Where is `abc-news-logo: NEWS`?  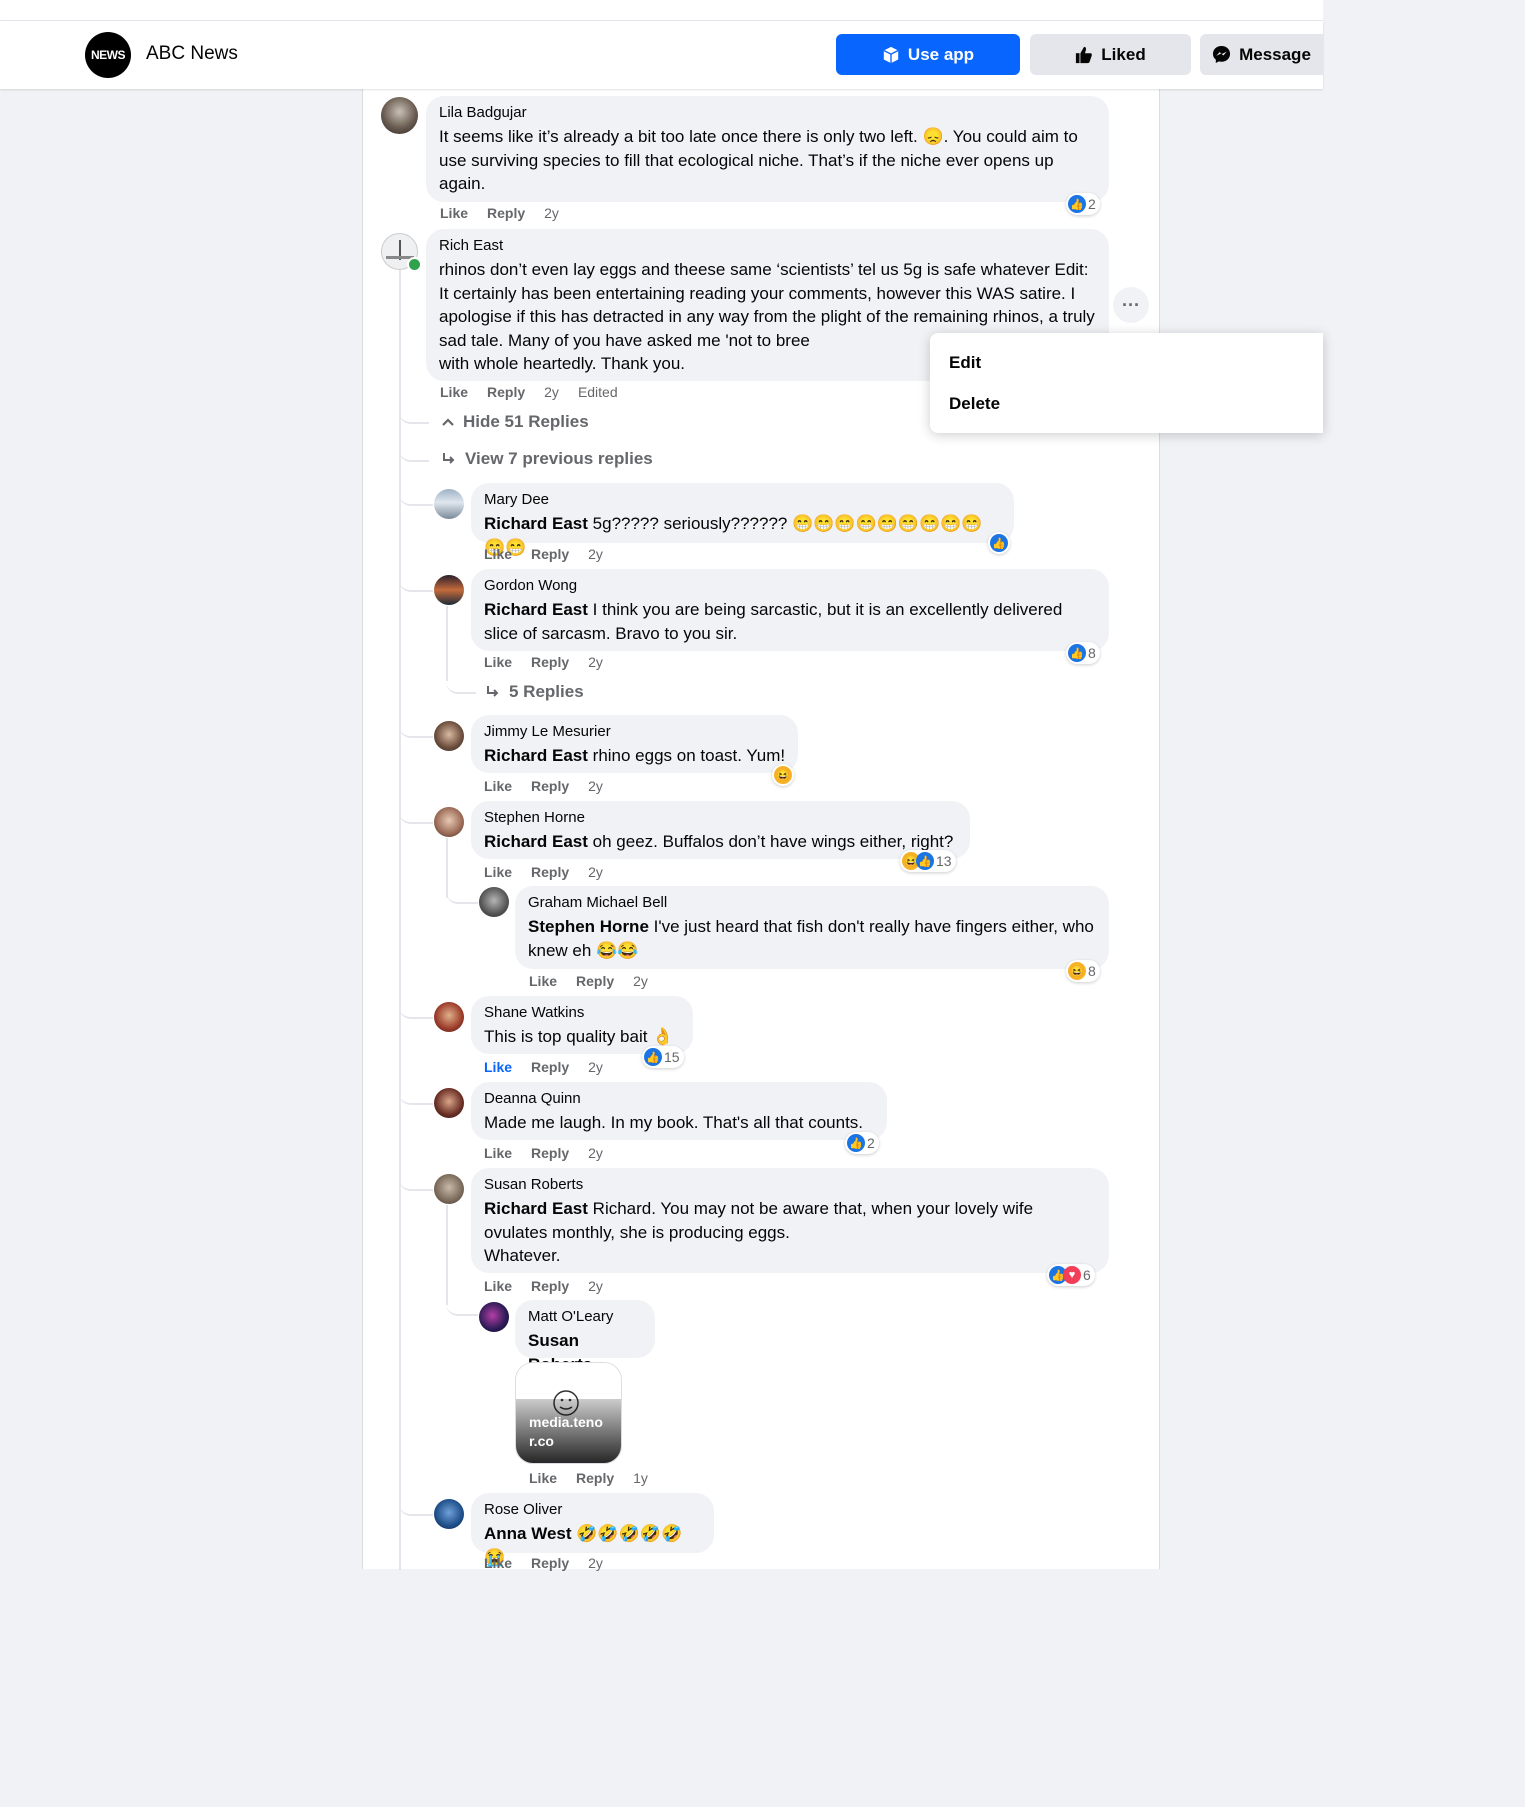
abc-news-logo: NEWS is located at coordinates (108, 55).